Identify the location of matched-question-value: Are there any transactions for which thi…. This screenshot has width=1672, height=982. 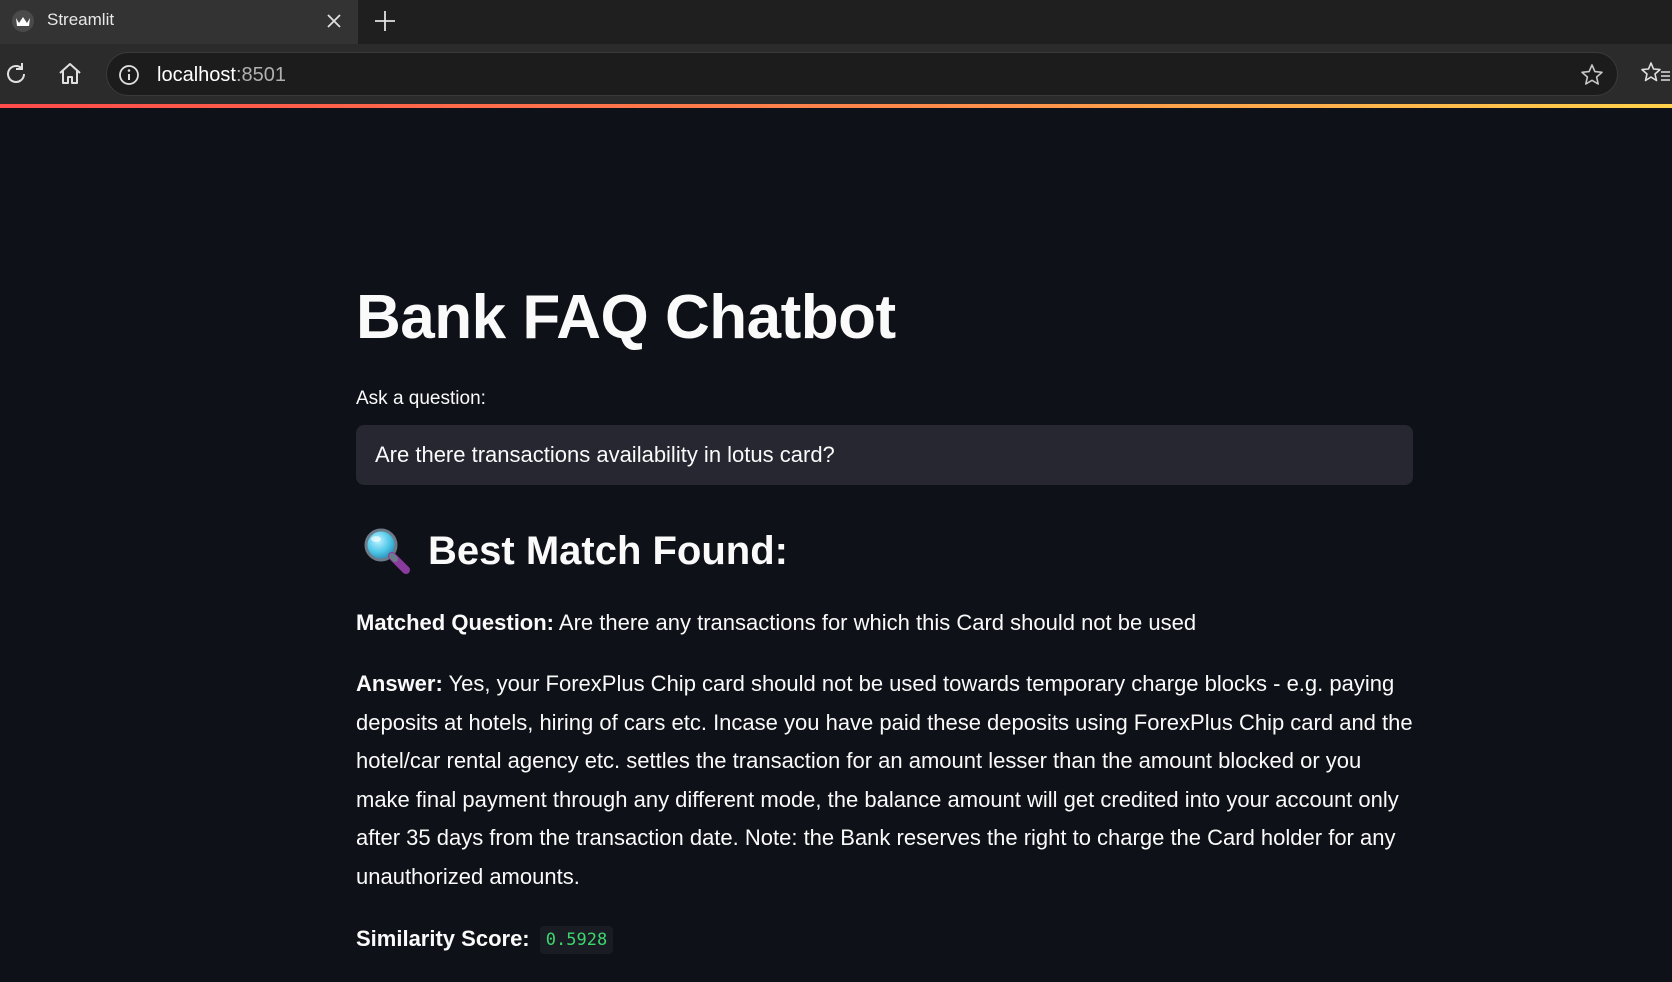
(877, 622).